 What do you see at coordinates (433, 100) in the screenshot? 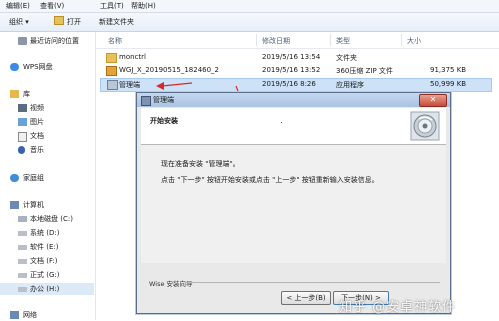
I see `close-button: ✕` at bounding box center [433, 100].